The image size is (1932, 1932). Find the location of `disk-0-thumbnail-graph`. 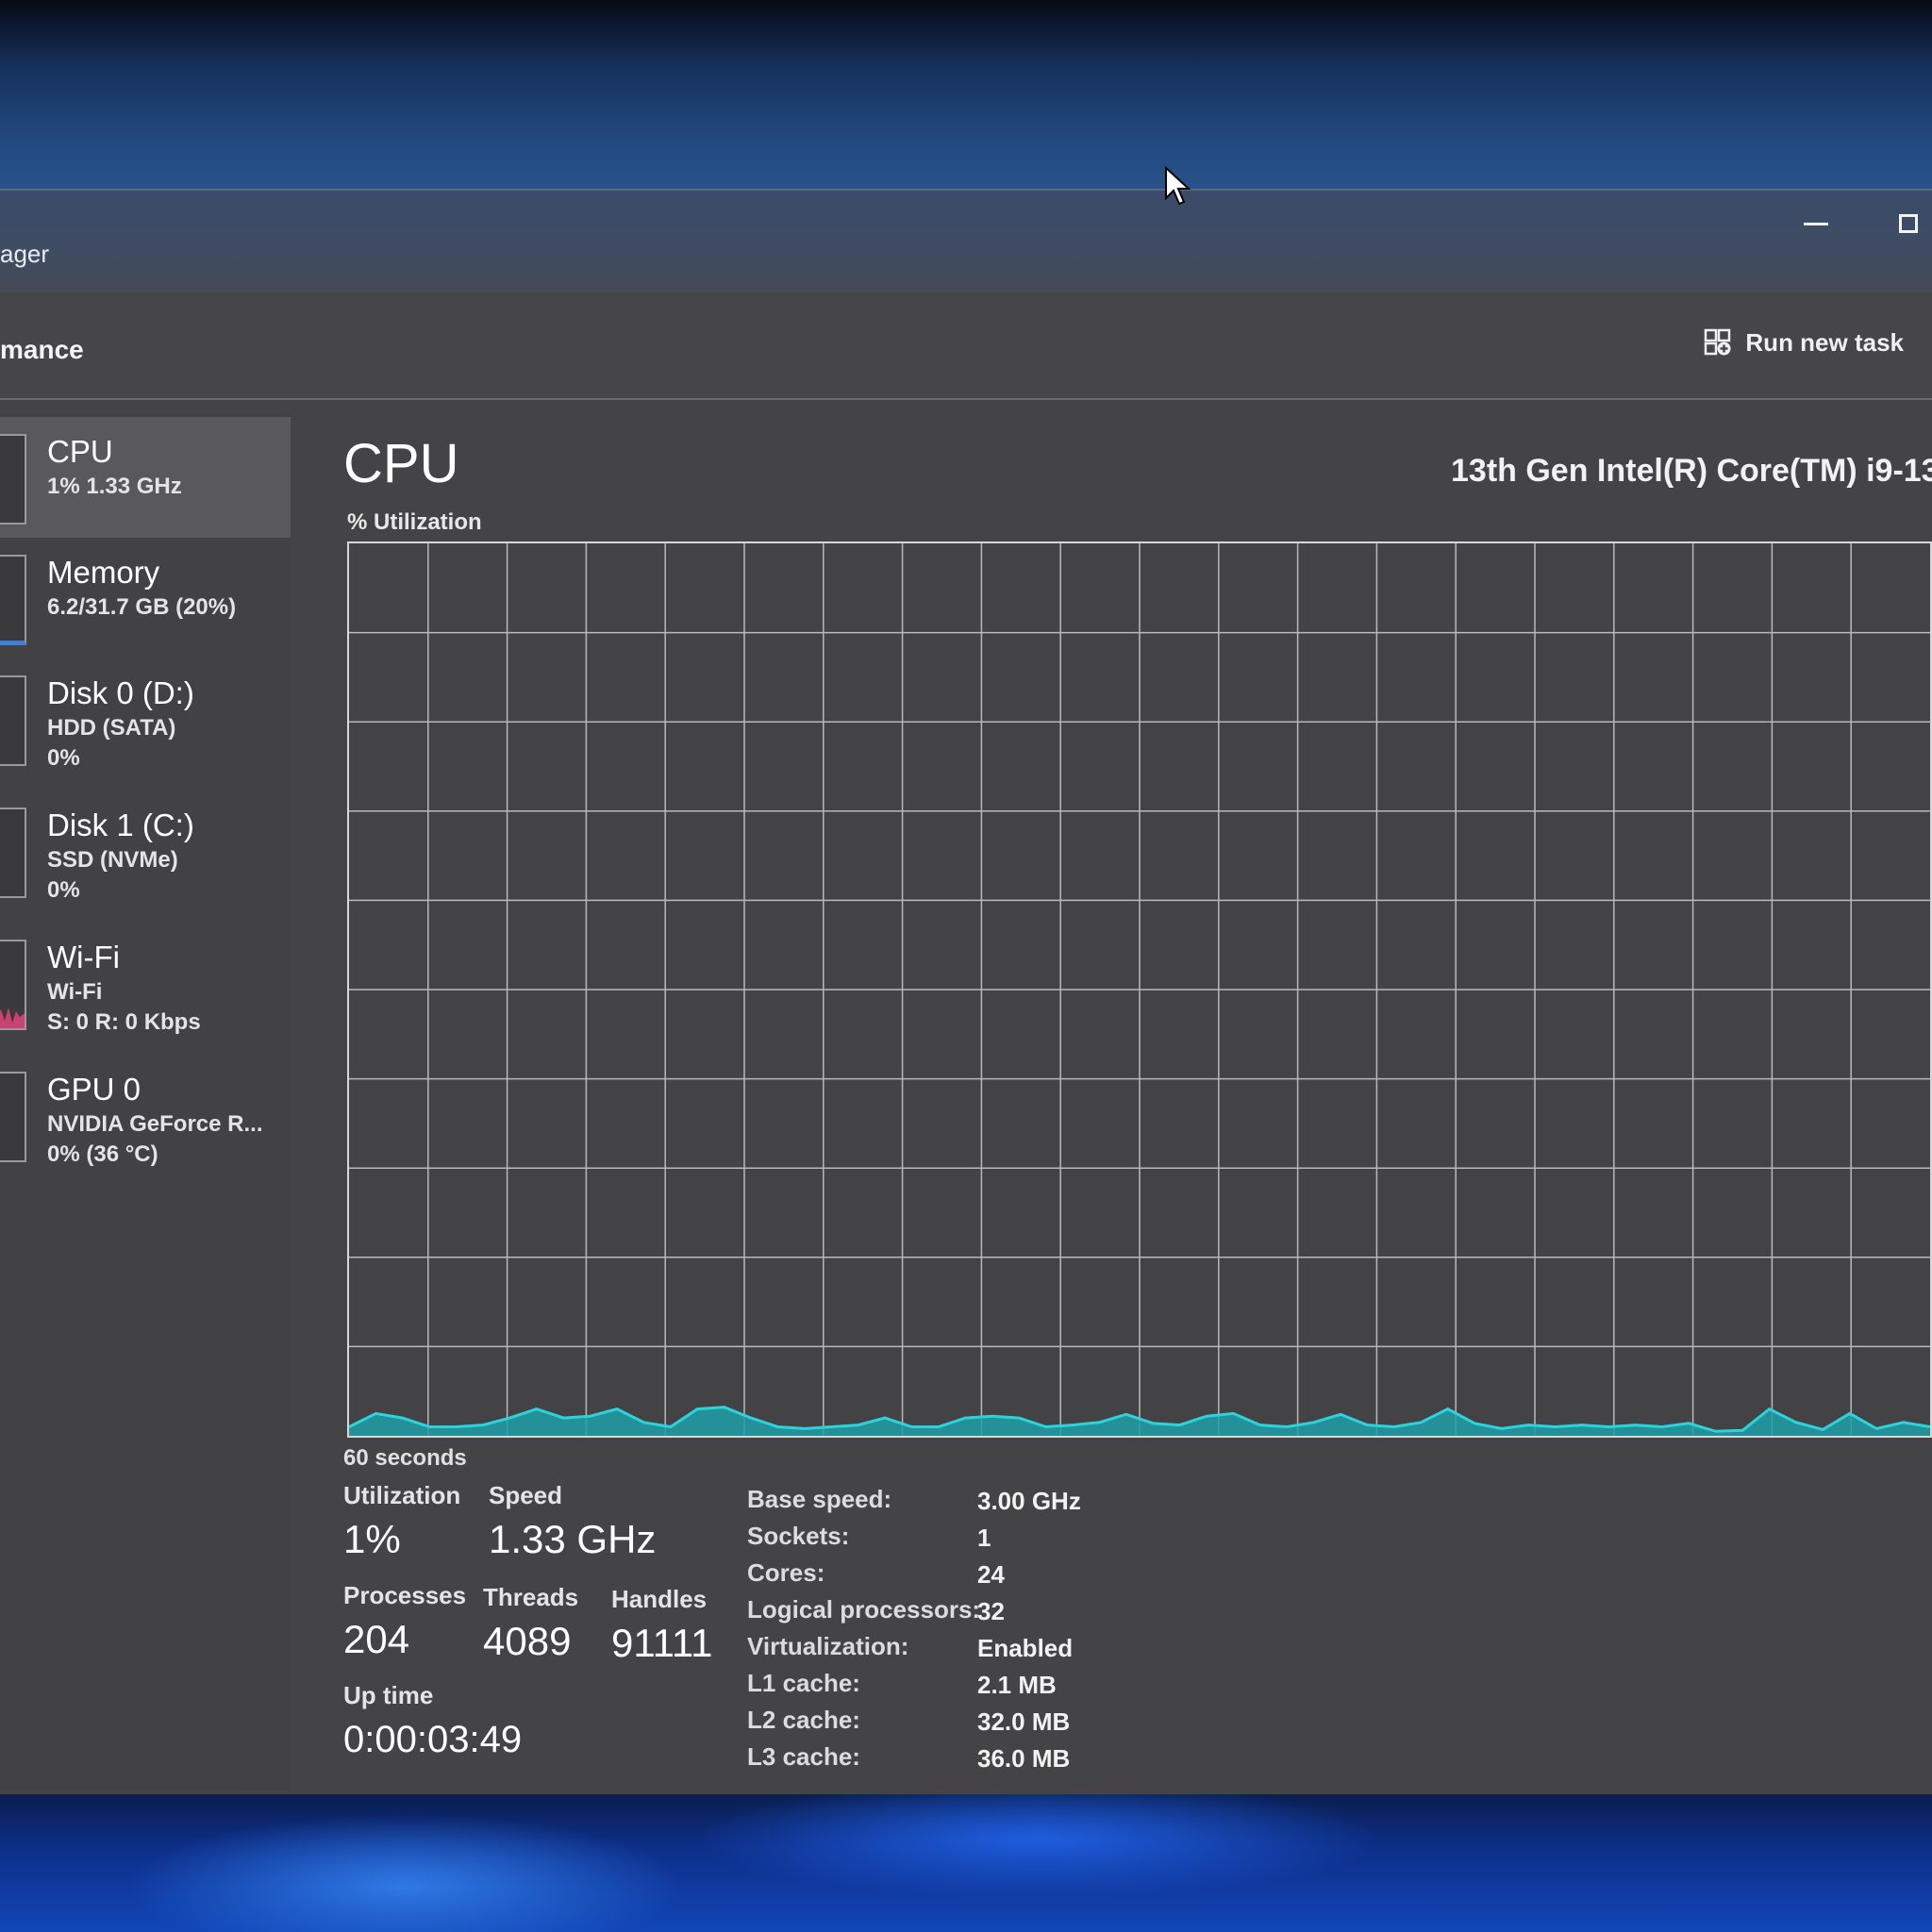

disk-0-thumbnail-graph is located at coordinates (13, 720).